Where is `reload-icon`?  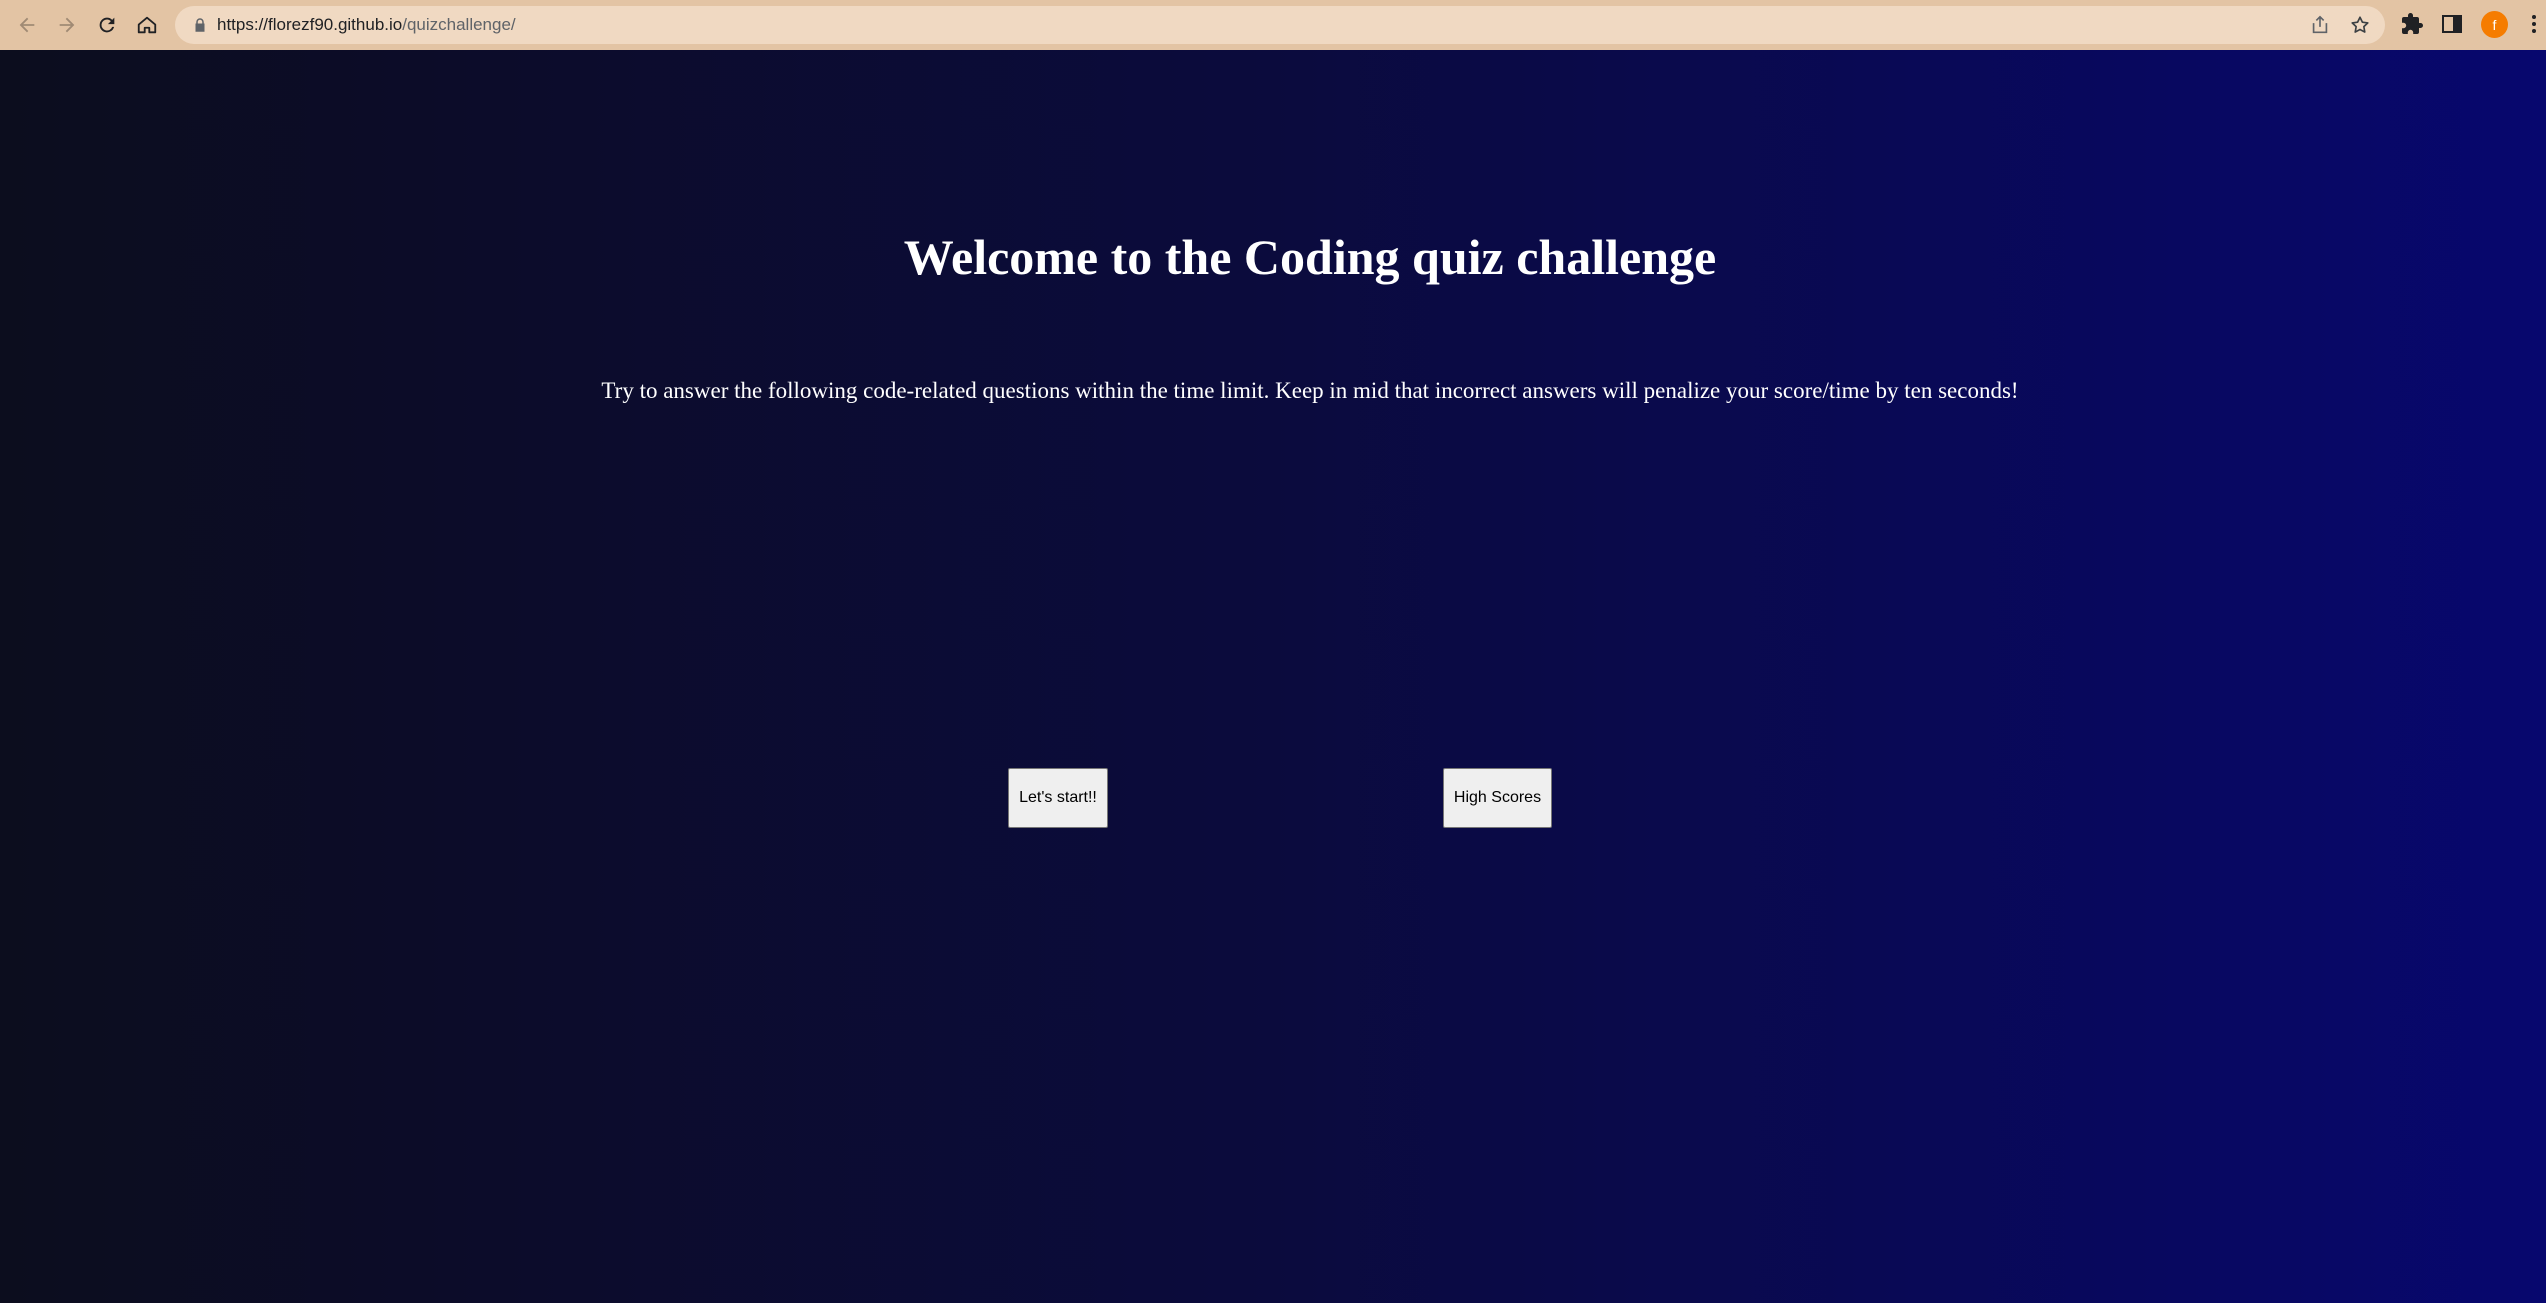 reload-icon is located at coordinates (107, 25).